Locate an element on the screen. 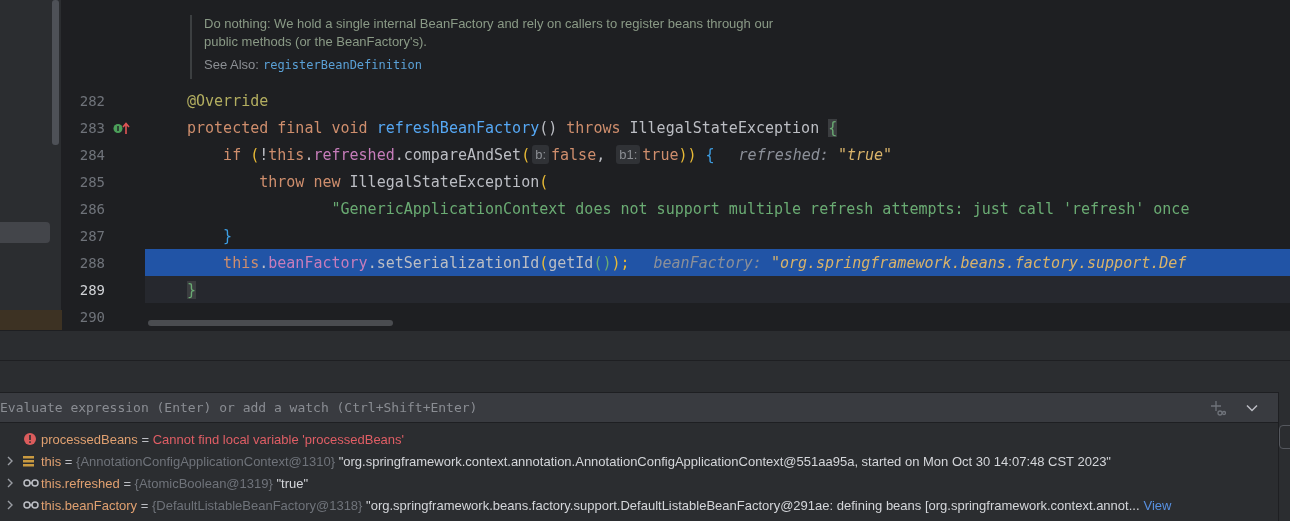  line-number: 285 is located at coordinates (91, 181).